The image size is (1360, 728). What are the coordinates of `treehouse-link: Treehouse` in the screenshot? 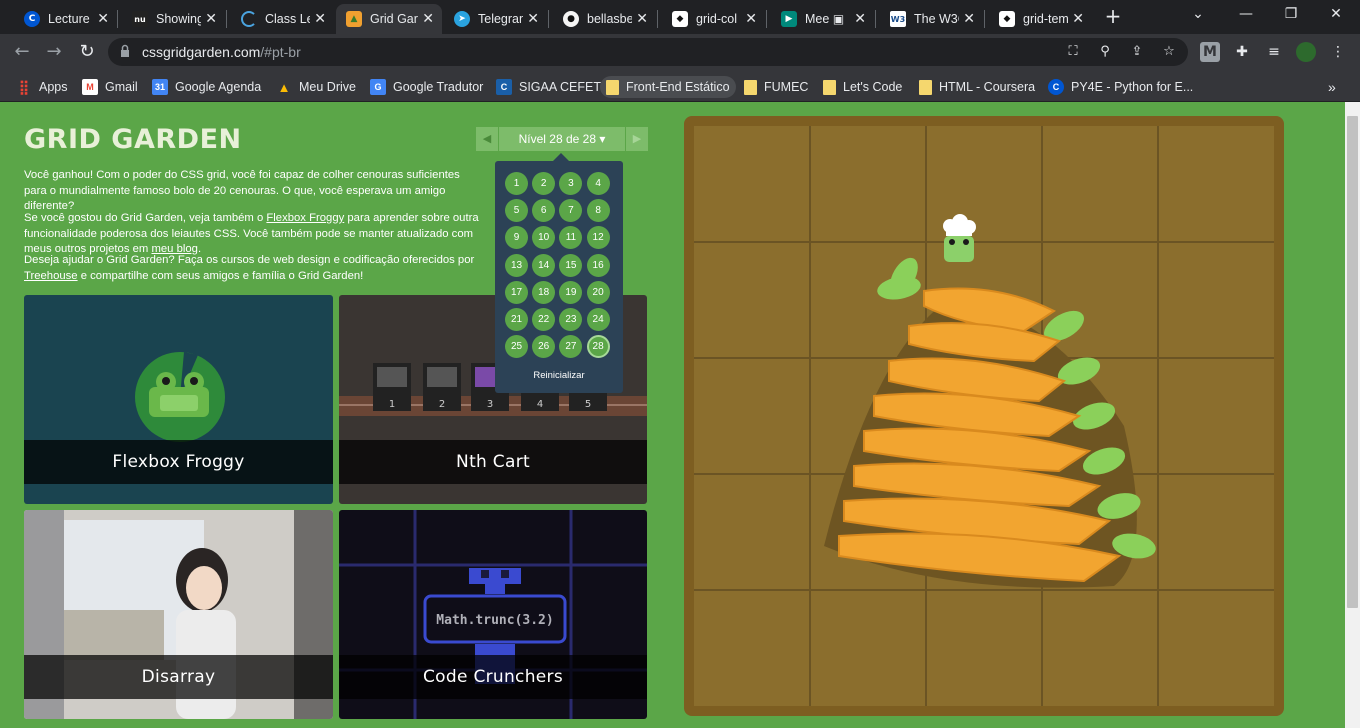 It's located at (51, 276).